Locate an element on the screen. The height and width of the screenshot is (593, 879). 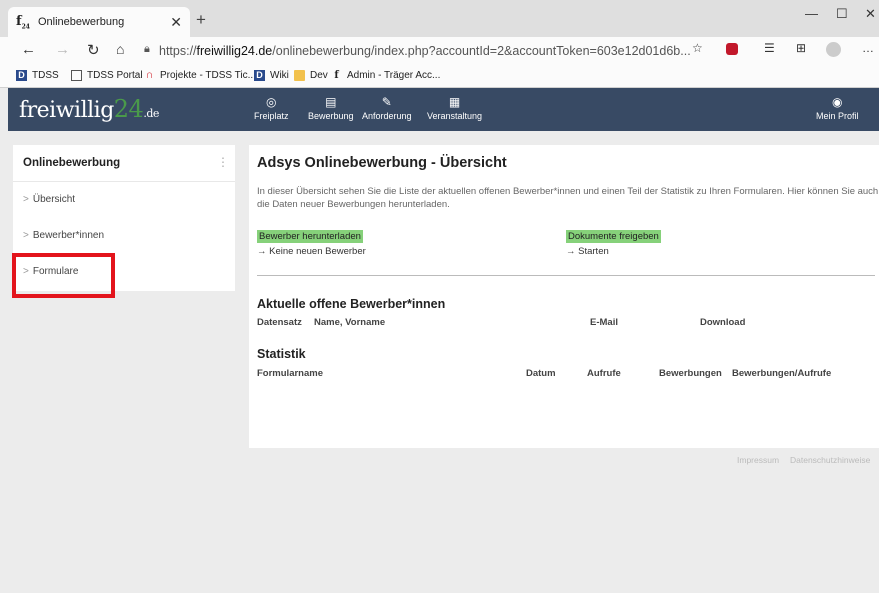
site-logo: freiwillig24.de is located at coordinates (89, 109).